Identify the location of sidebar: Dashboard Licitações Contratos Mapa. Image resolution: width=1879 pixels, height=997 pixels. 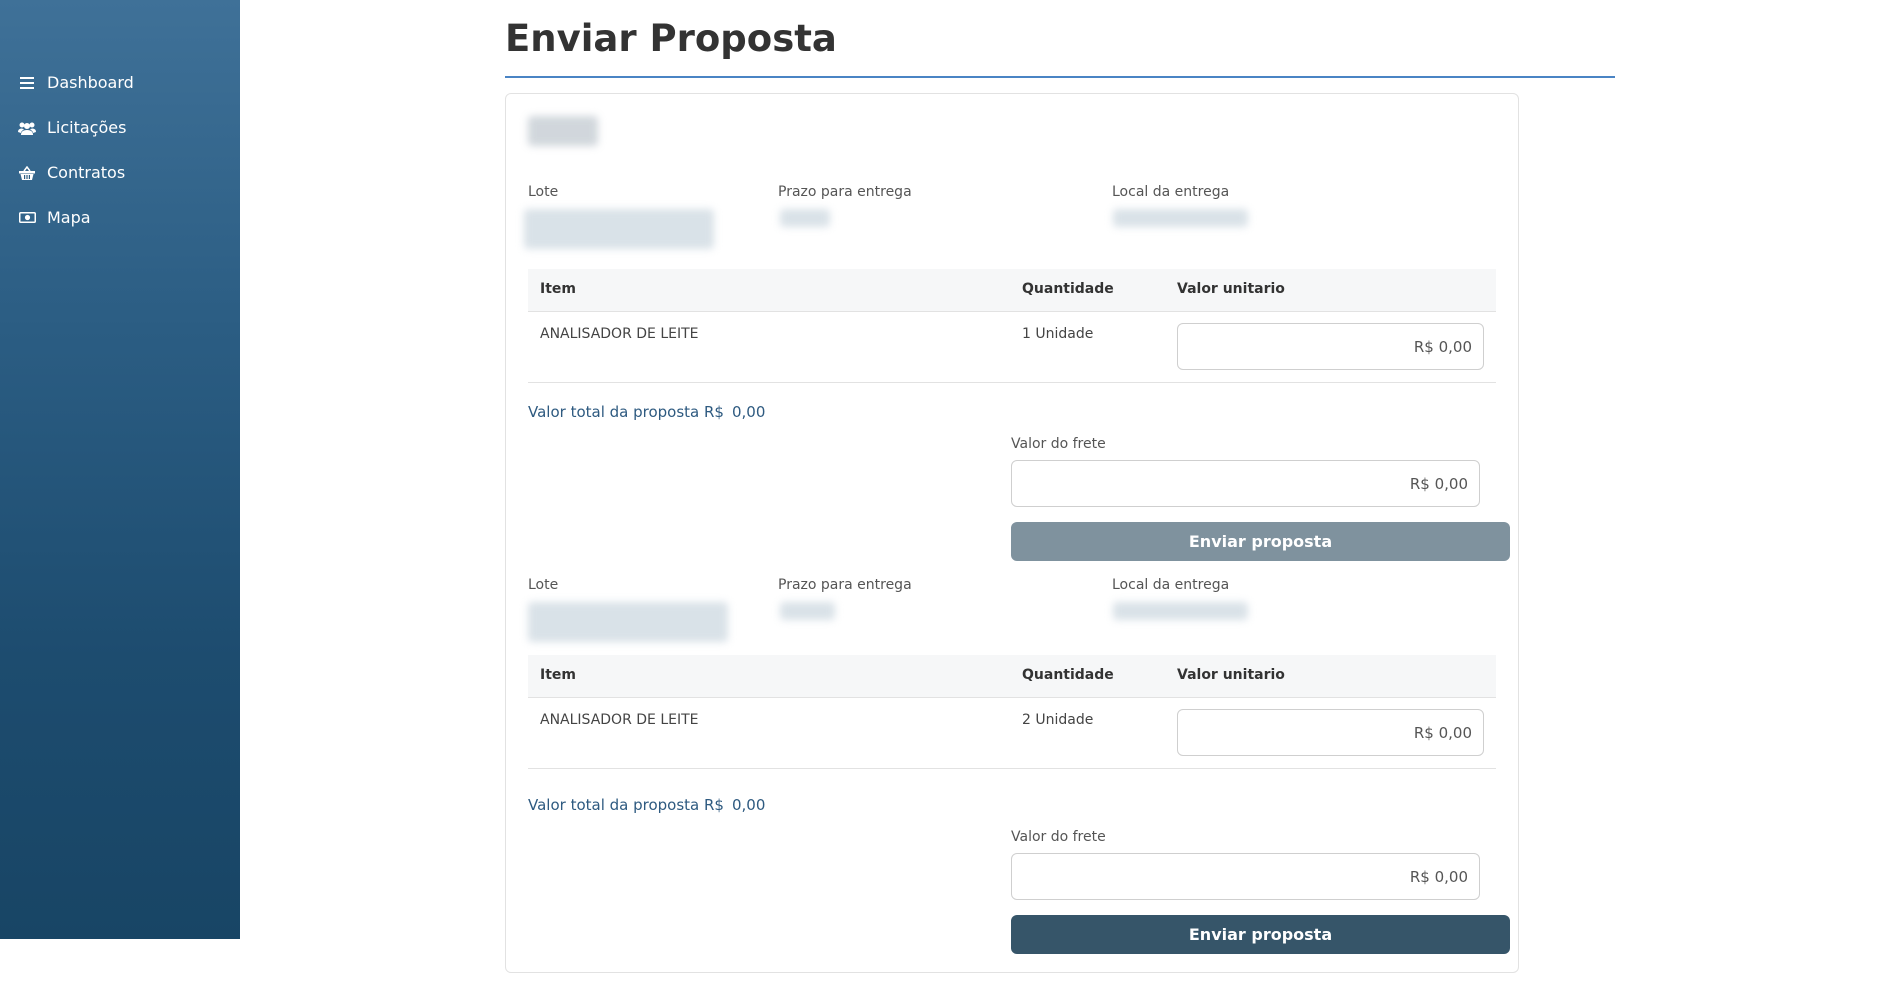
(120, 469).